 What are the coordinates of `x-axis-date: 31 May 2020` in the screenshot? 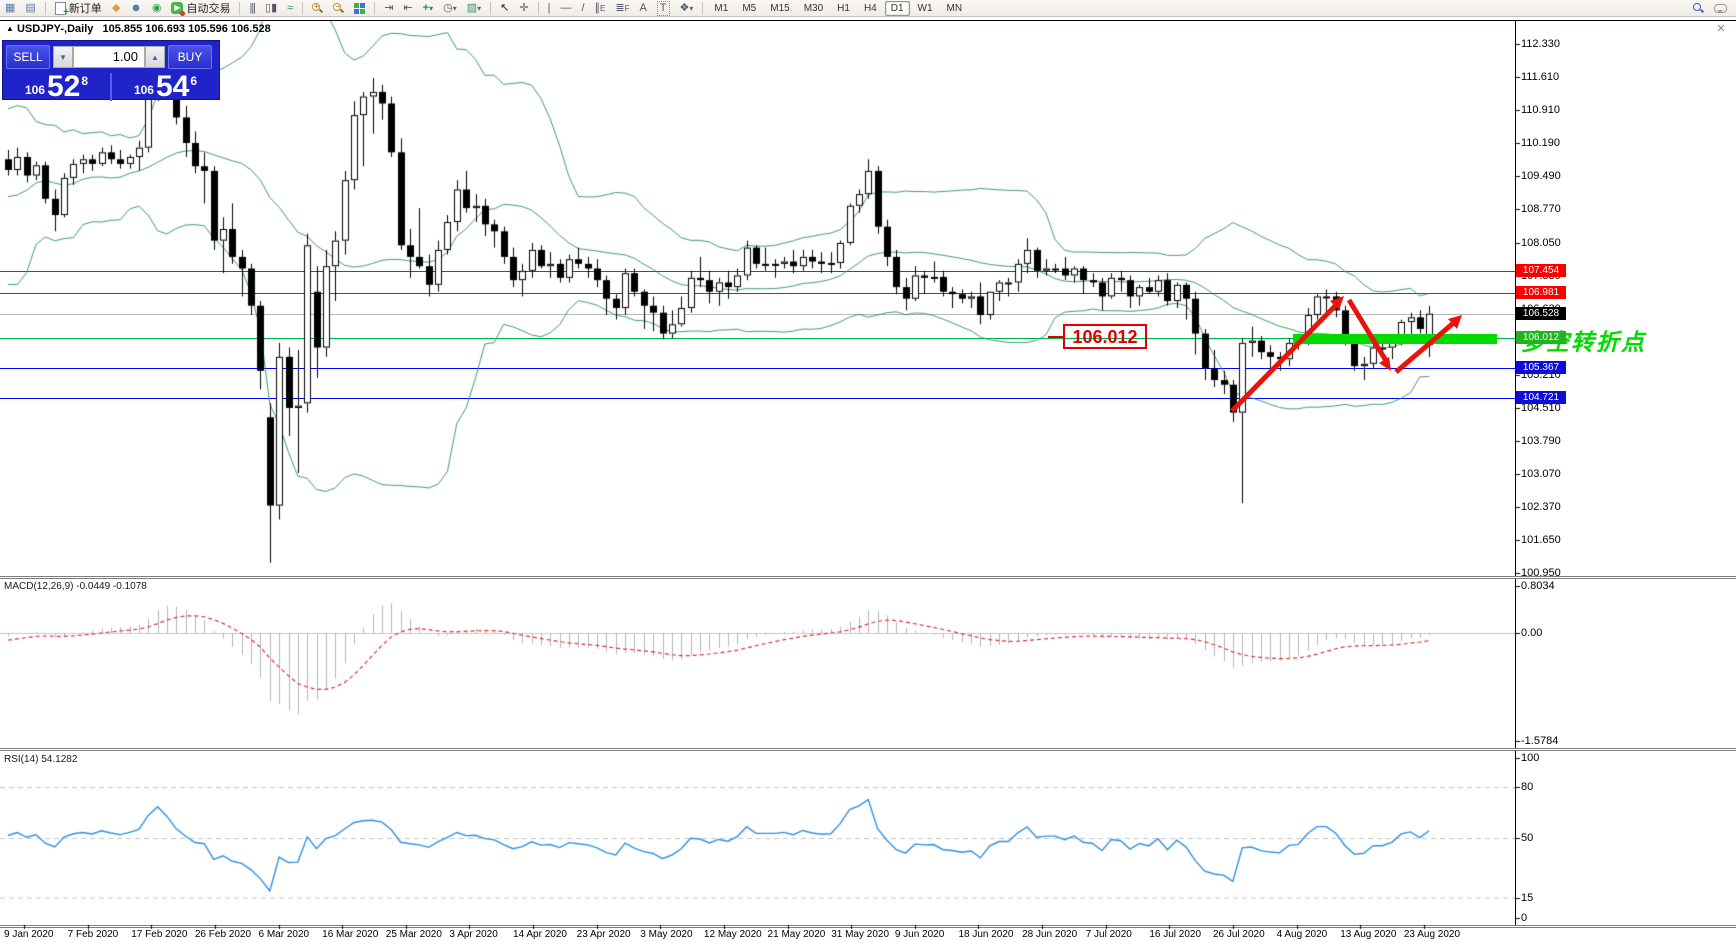 It's located at (860, 934).